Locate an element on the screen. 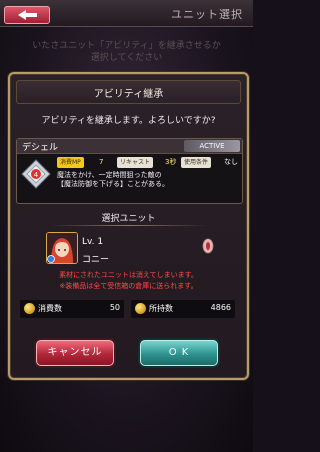  unit-avatar is located at coordinates (62, 248).